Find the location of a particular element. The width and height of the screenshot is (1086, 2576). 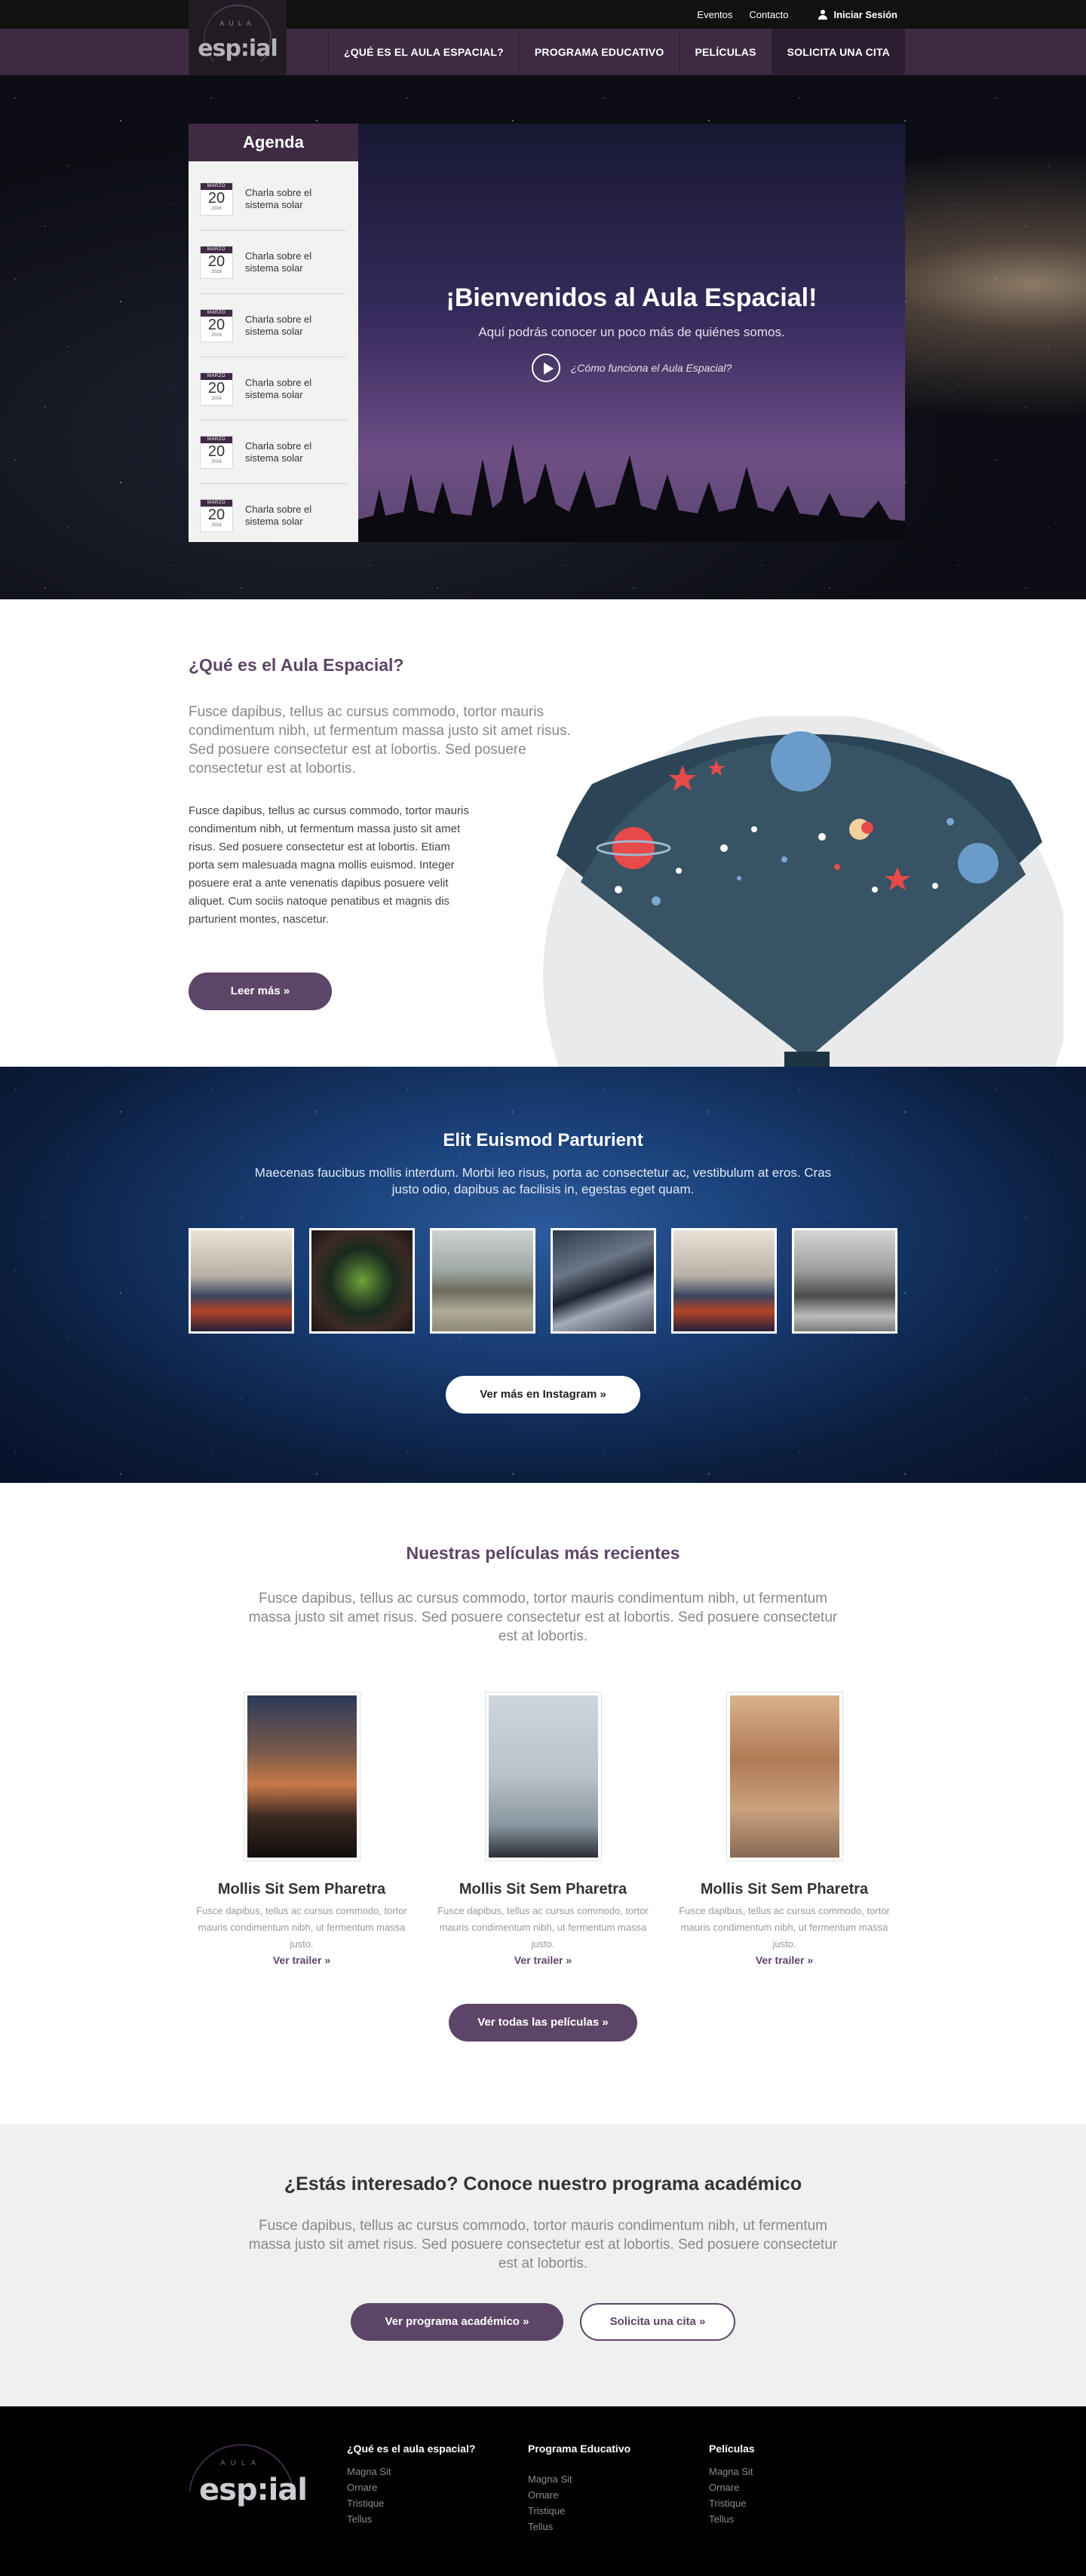

footer-logo-text: esp:ial is located at coordinates (253, 2490).